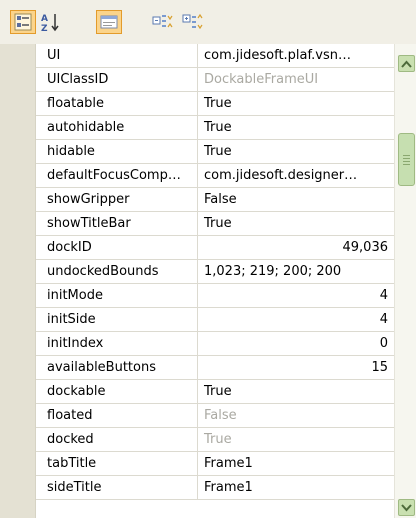  I want to click on property-row: floatable True, so click(215, 104).